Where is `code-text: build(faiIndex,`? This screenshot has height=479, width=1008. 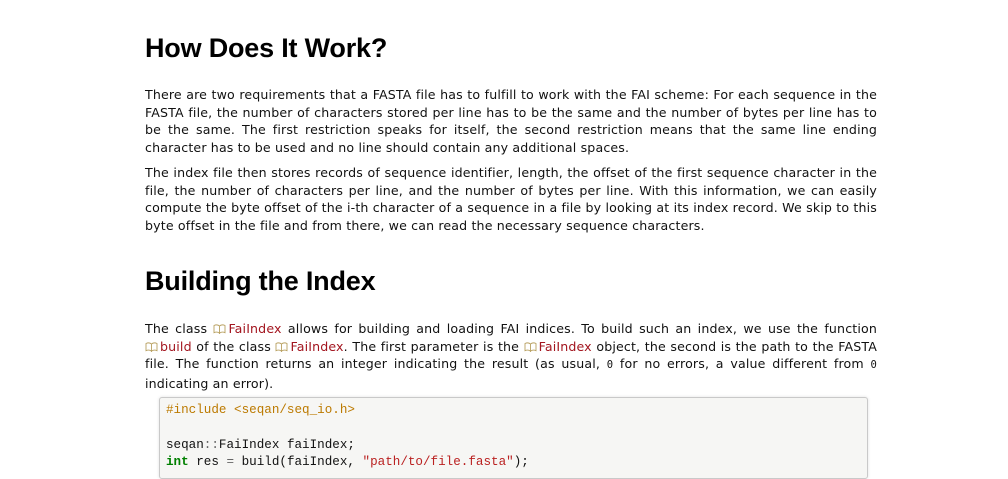
code-text: build(faiIndex, is located at coordinates (298, 462).